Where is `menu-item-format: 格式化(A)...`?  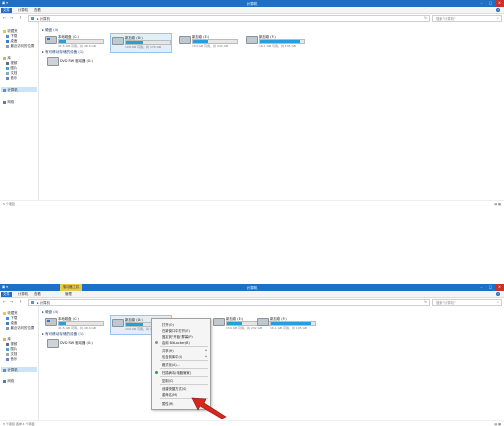
menu-item-format: 格式化(A)... is located at coordinates (171, 364).